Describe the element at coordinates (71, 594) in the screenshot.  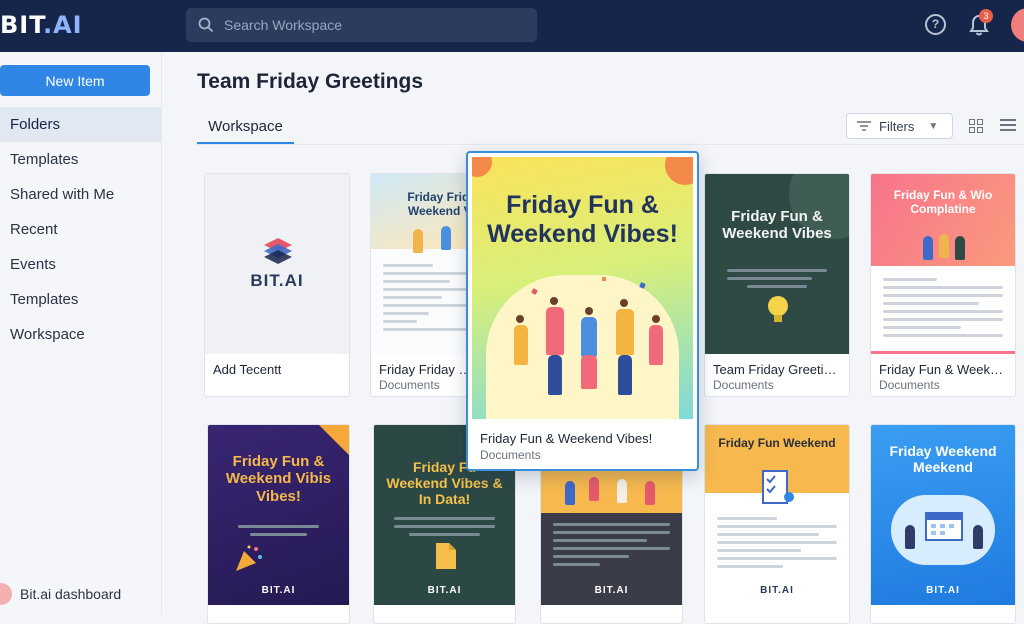
I see `dashboard-label: Bit.ai dashboard` at that location.